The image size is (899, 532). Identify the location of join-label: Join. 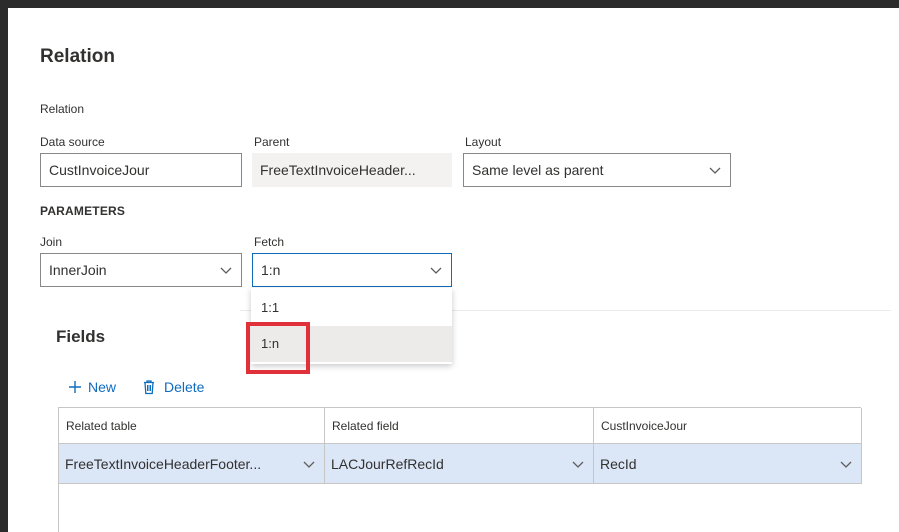
(51, 242).